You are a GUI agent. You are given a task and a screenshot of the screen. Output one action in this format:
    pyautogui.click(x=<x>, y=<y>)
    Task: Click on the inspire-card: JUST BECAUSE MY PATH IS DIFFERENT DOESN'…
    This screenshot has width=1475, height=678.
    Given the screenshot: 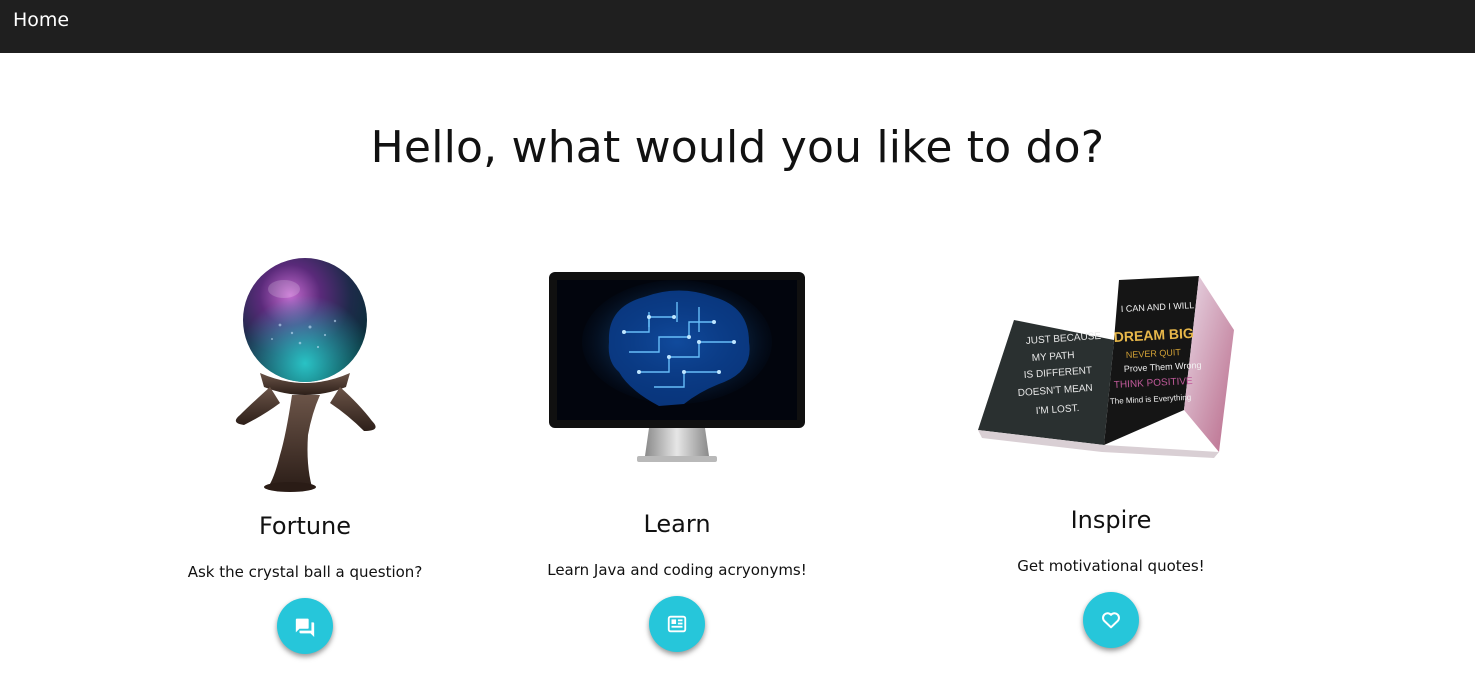 What is the action you would take?
    pyautogui.click(x=1111, y=455)
    